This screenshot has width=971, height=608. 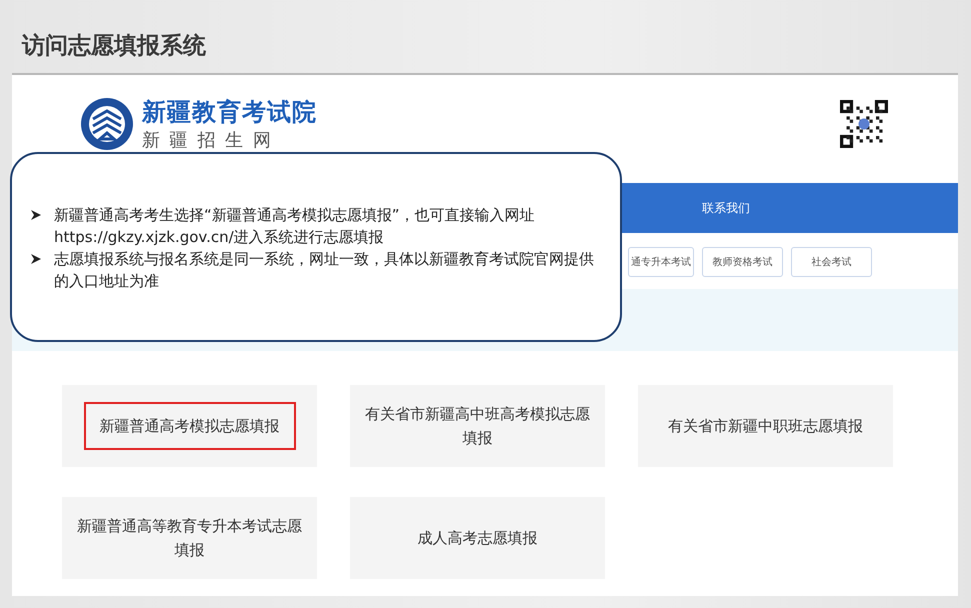 What do you see at coordinates (208, 140) in the screenshot?
I see `site-subtitle: 新 疆 招 生 网` at bounding box center [208, 140].